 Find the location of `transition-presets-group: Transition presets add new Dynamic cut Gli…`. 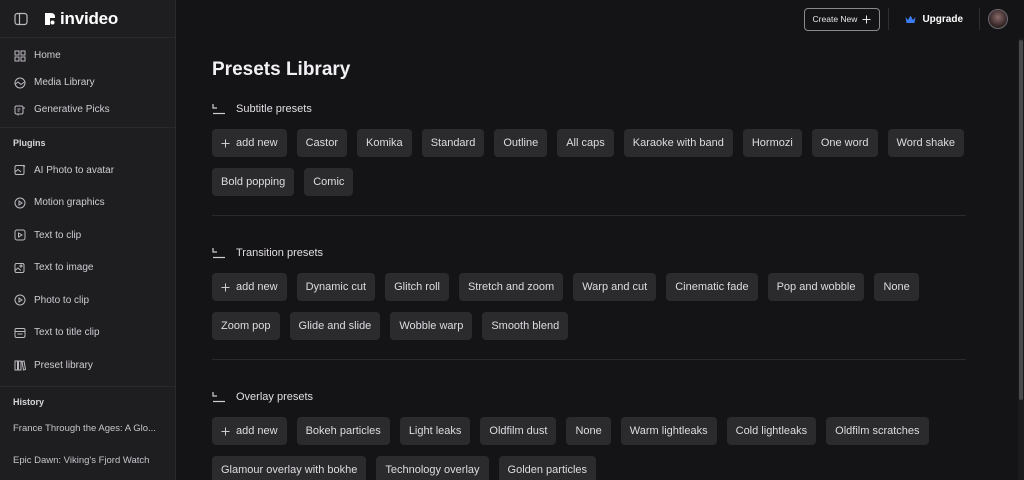

transition-presets-group: Transition presets add new Dynamic cut Gli… is located at coordinates (589, 293).